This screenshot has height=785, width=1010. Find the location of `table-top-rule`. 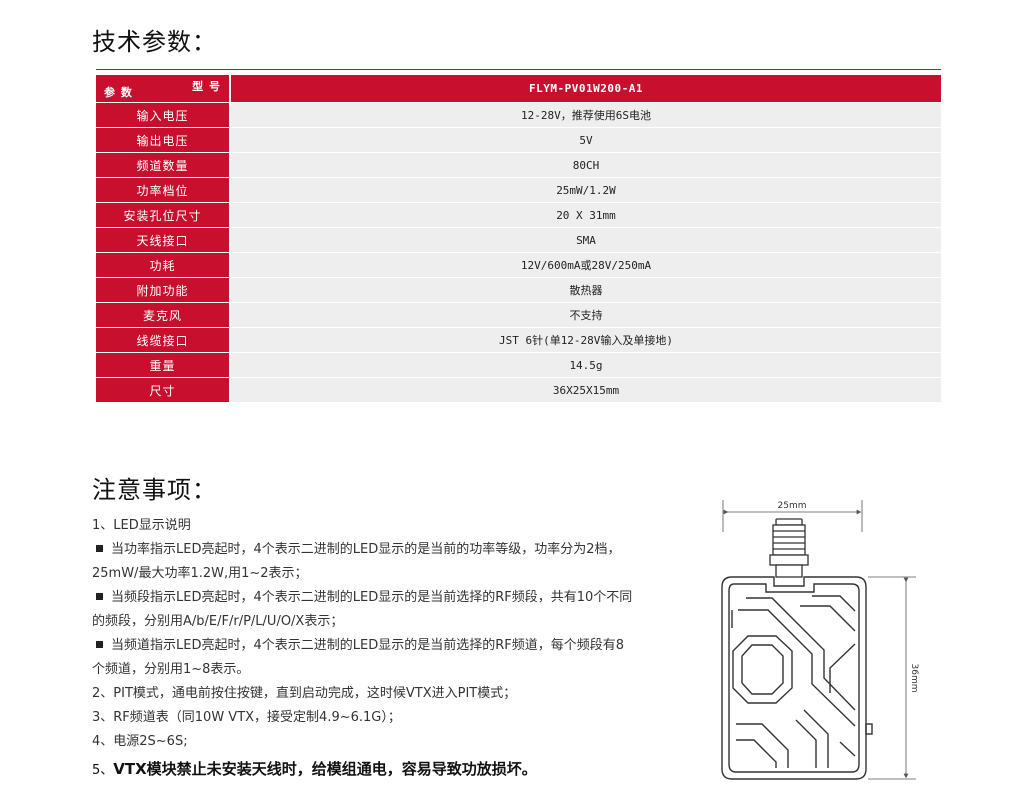

table-top-rule is located at coordinates (518, 69).